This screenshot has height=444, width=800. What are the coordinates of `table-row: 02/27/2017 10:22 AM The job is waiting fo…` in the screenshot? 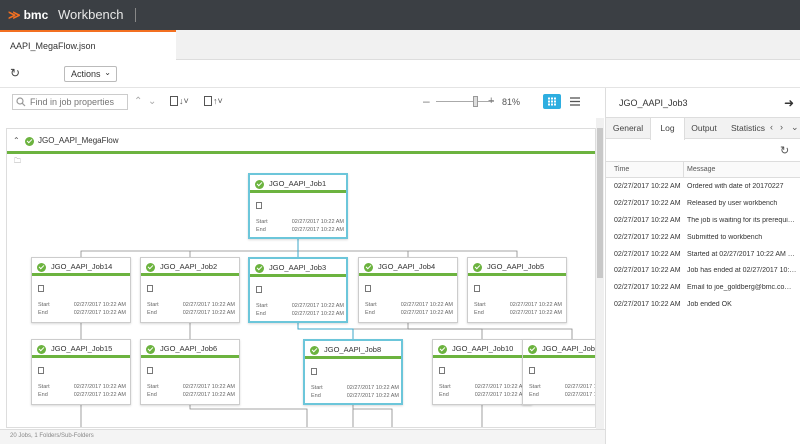 It's located at (703, 220).